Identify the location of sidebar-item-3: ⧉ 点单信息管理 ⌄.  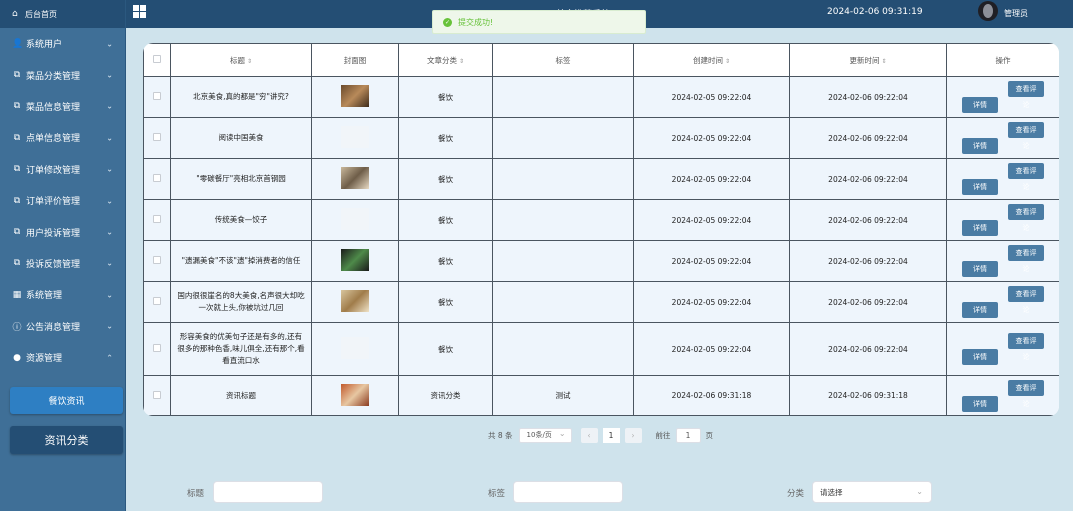
(62, 137).